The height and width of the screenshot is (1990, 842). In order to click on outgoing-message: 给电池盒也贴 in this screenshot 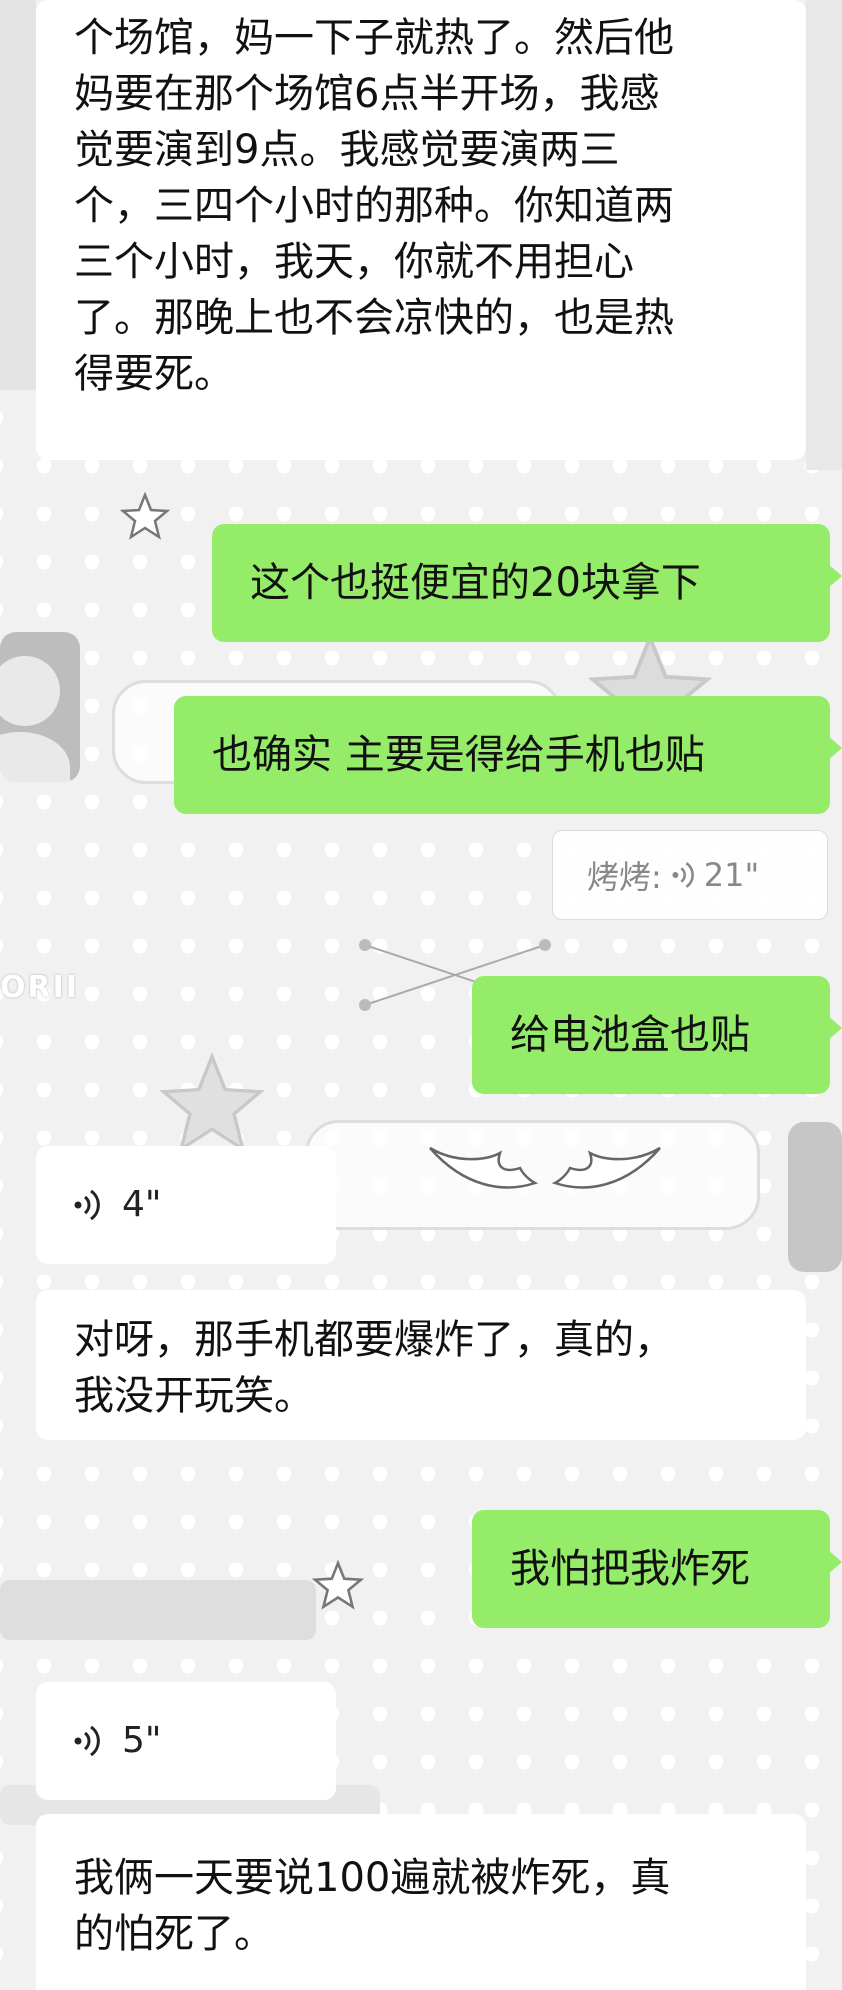, I will do `click(657, 1035)`.